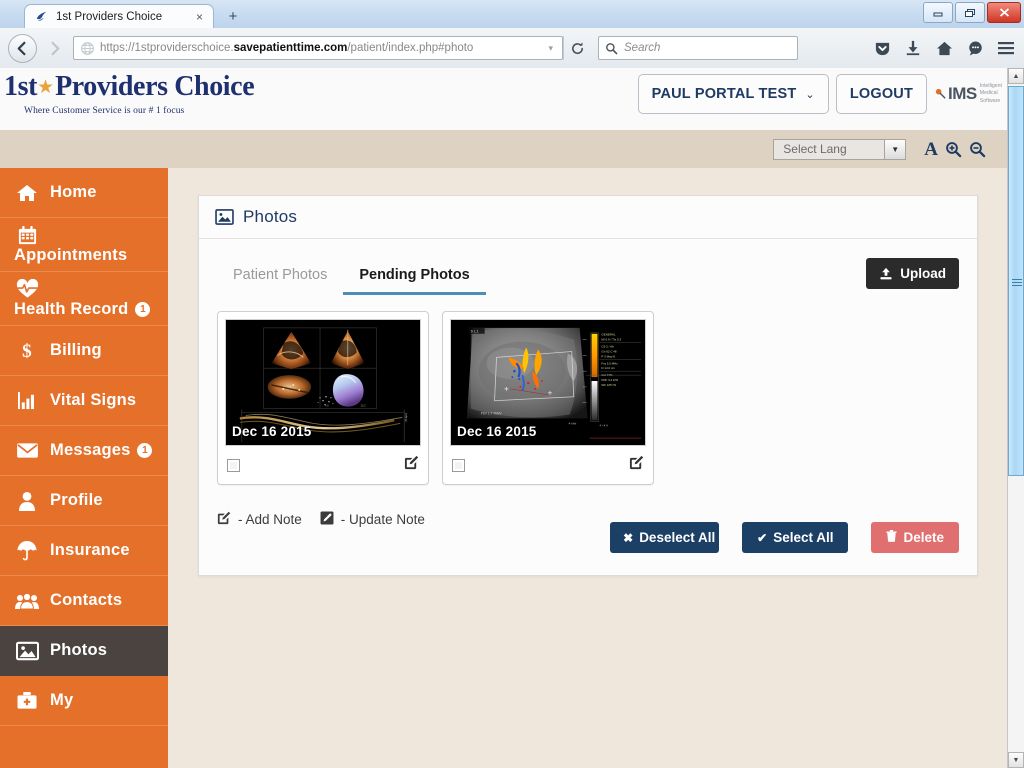  I want to click on logo-tagline: Where Customer Service is our # 1 focus, so click(104, 111).